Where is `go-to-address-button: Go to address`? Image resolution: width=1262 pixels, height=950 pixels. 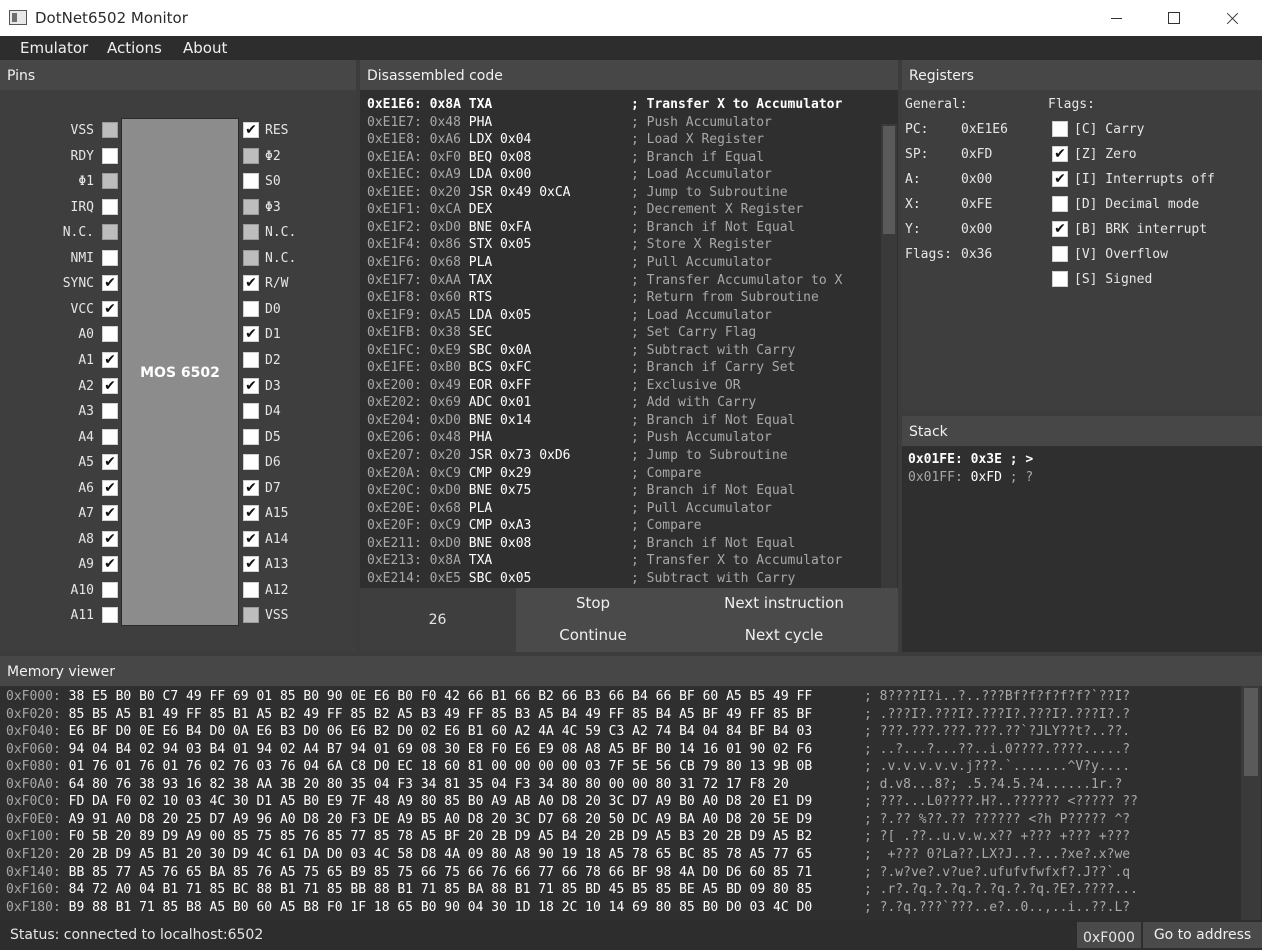 go-to-address-button: Go to address is located at coordinates (1202, 935).